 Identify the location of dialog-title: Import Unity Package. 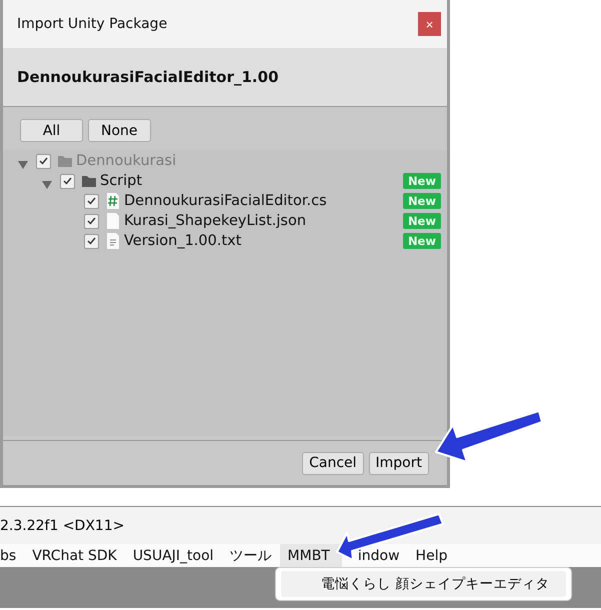
(92, 24).